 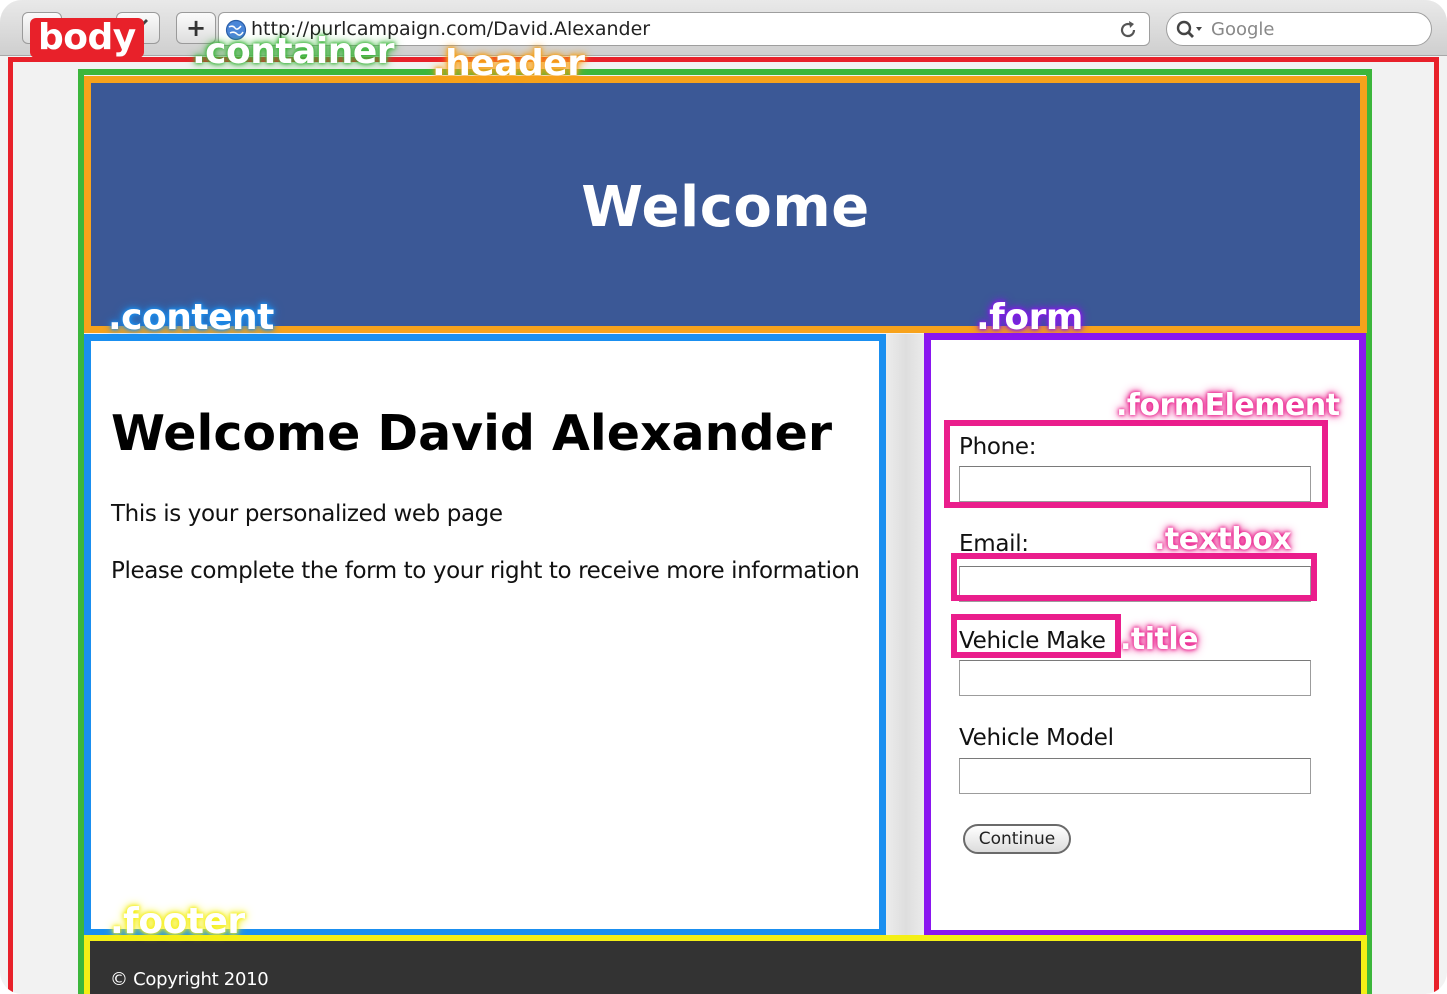 What do you see at coordinates (1299, 29) in the screenshot?
I see `search-field: Google` at bounding box center [1299, 29].